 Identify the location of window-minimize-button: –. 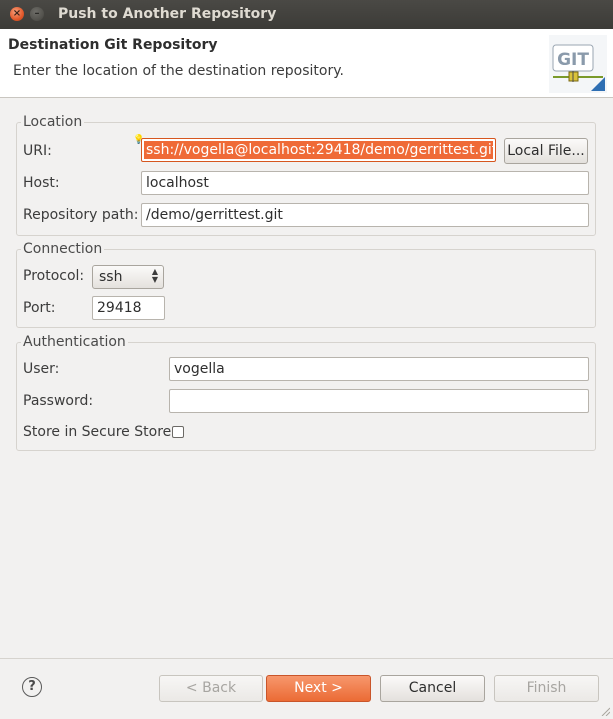
(37, 14).